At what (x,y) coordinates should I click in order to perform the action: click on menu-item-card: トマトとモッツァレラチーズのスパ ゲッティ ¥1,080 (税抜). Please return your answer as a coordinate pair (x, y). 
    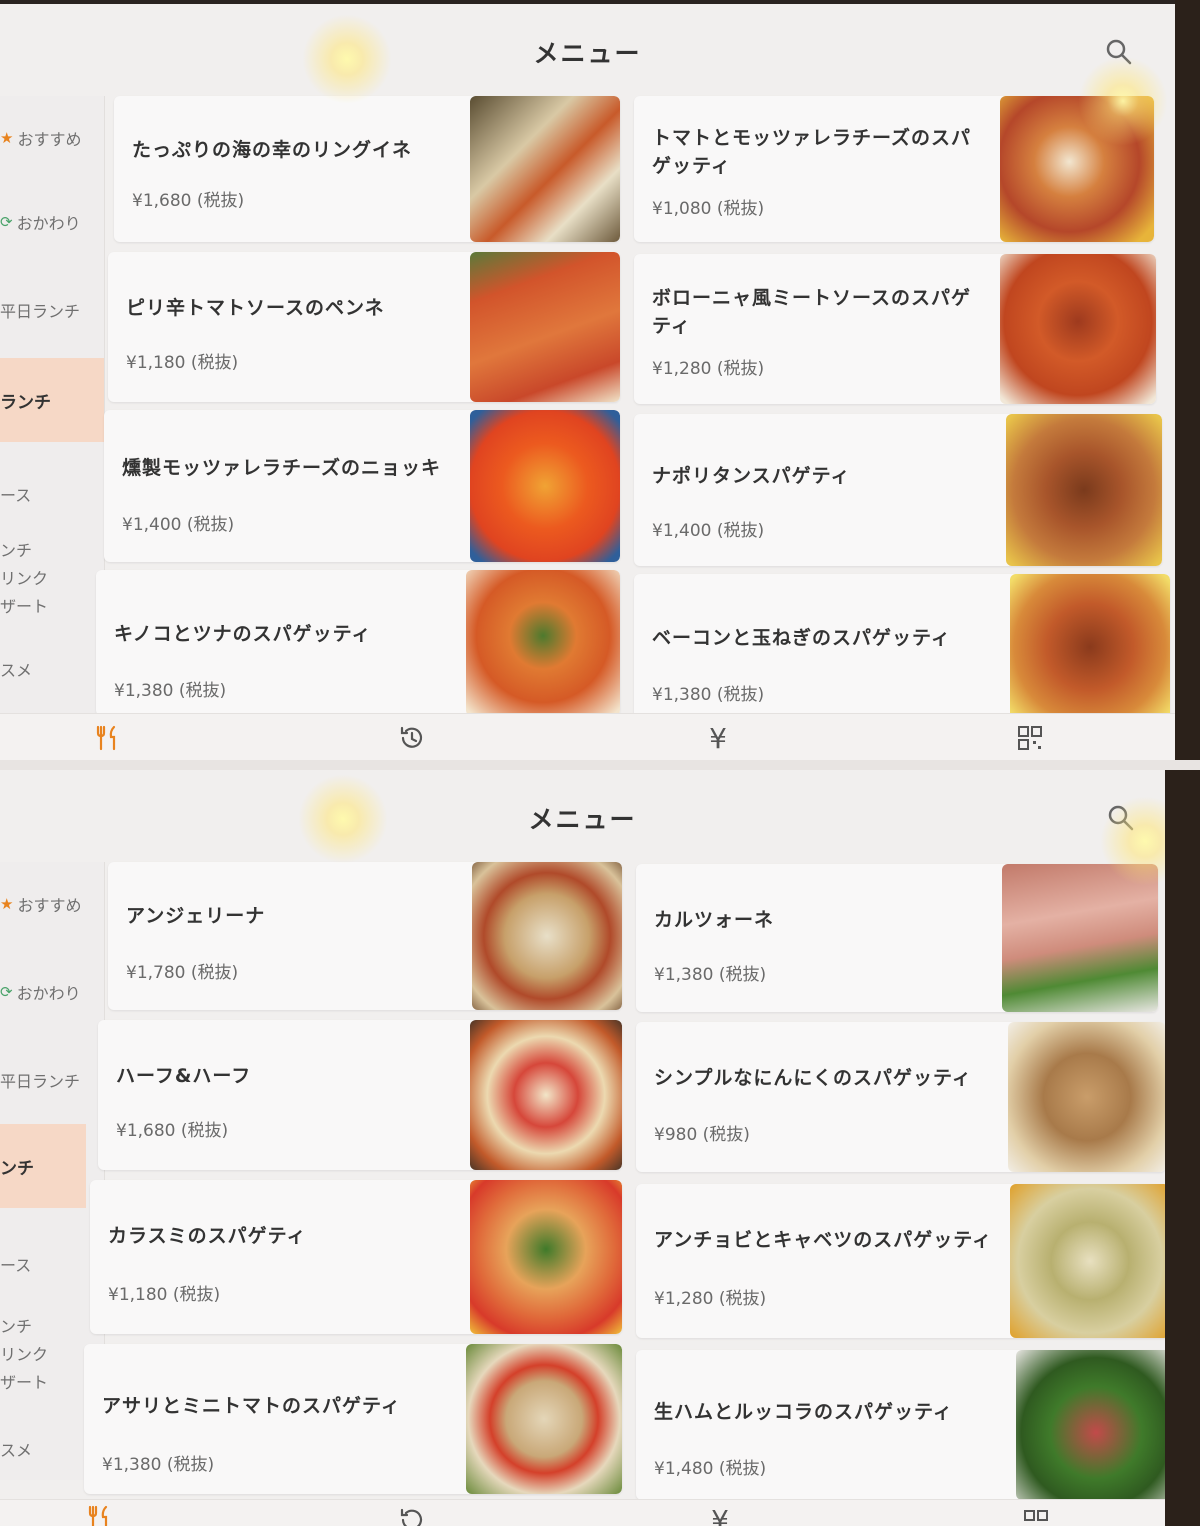
    Looking at the image, I should click on (894, 169).